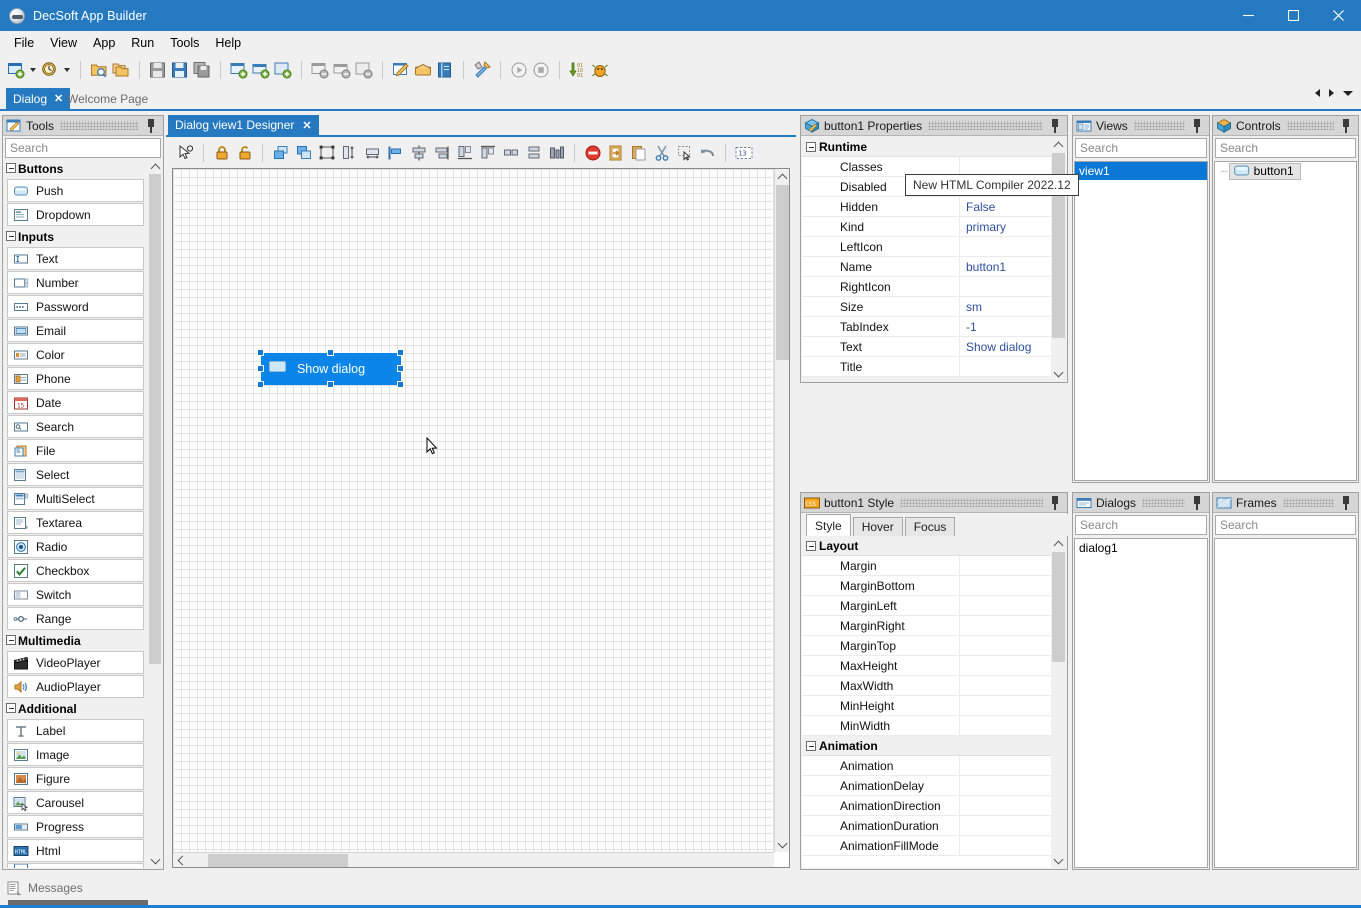 The image size is (1361, 908). What do you see at coordinates (16, 70) in the screenshot?
I see `new-project-icon` at bounding box center [16, 70].